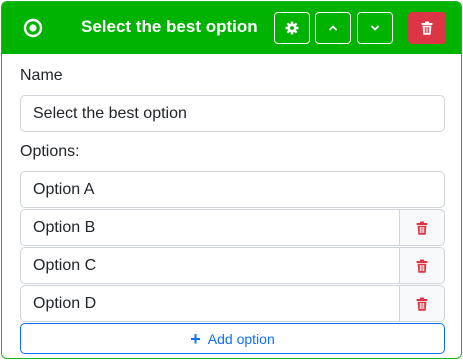 The height and width of the screenshot is (360, 463). What do you see at coordinates (209, 303) in the screenshot?
I see `option-d-input` at bounding box center [209, 303].